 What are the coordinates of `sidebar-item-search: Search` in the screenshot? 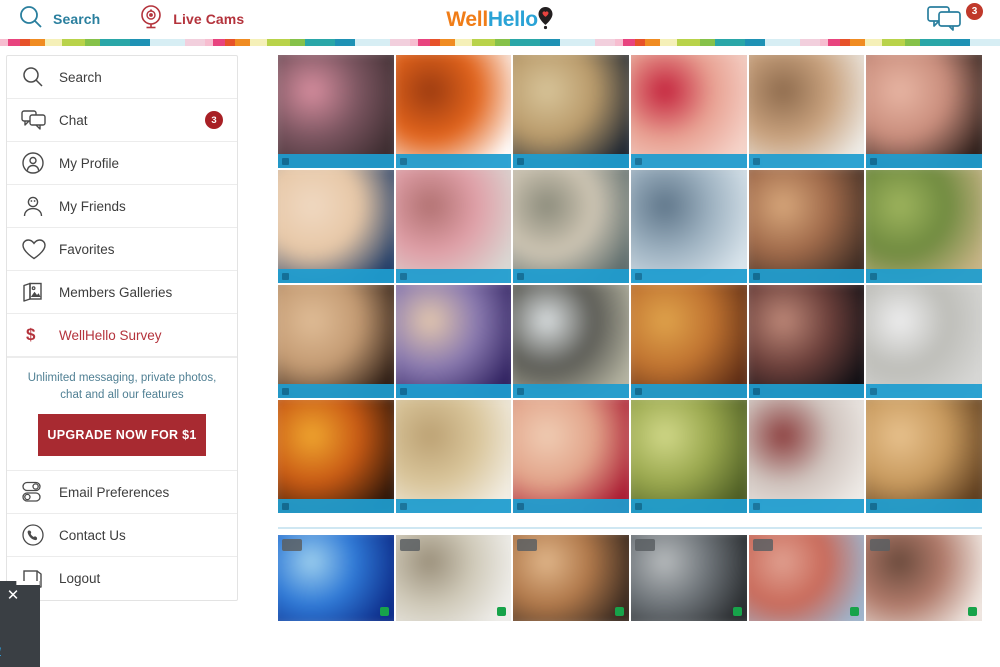 It's located at (122, 77).